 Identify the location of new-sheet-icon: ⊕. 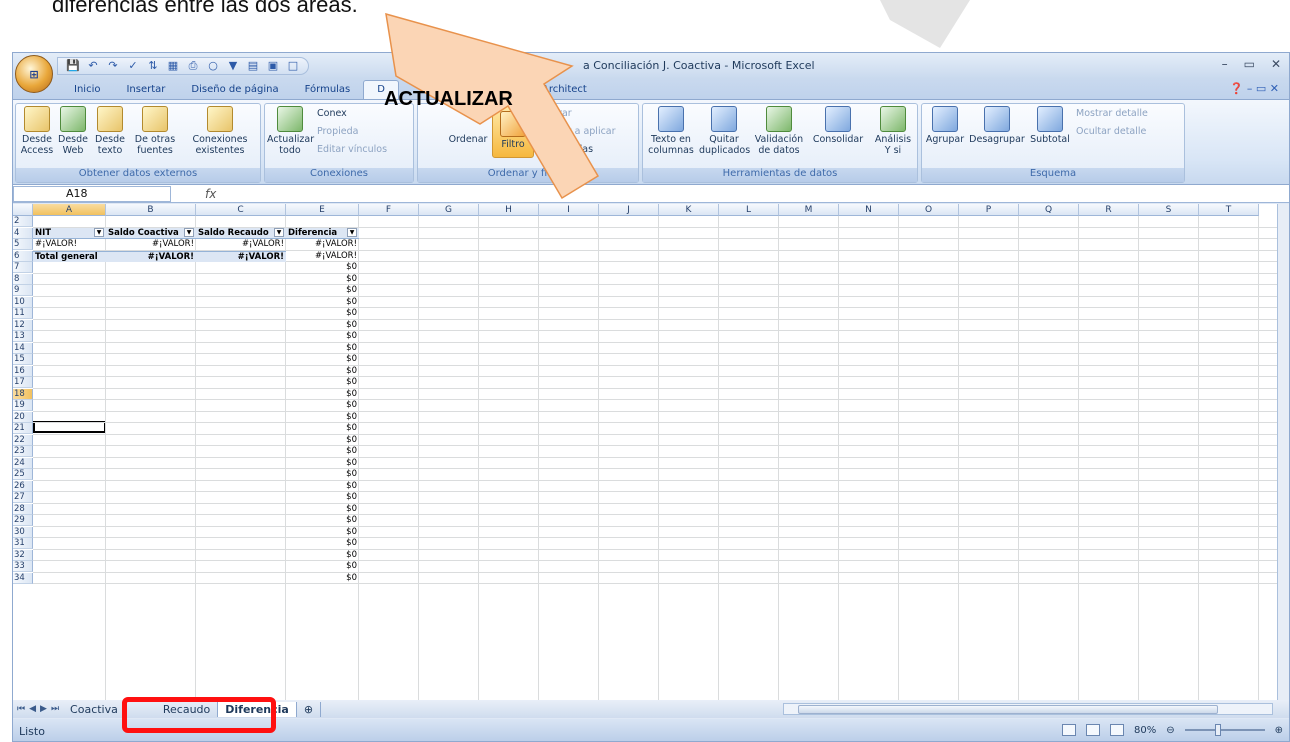
(309, 709).